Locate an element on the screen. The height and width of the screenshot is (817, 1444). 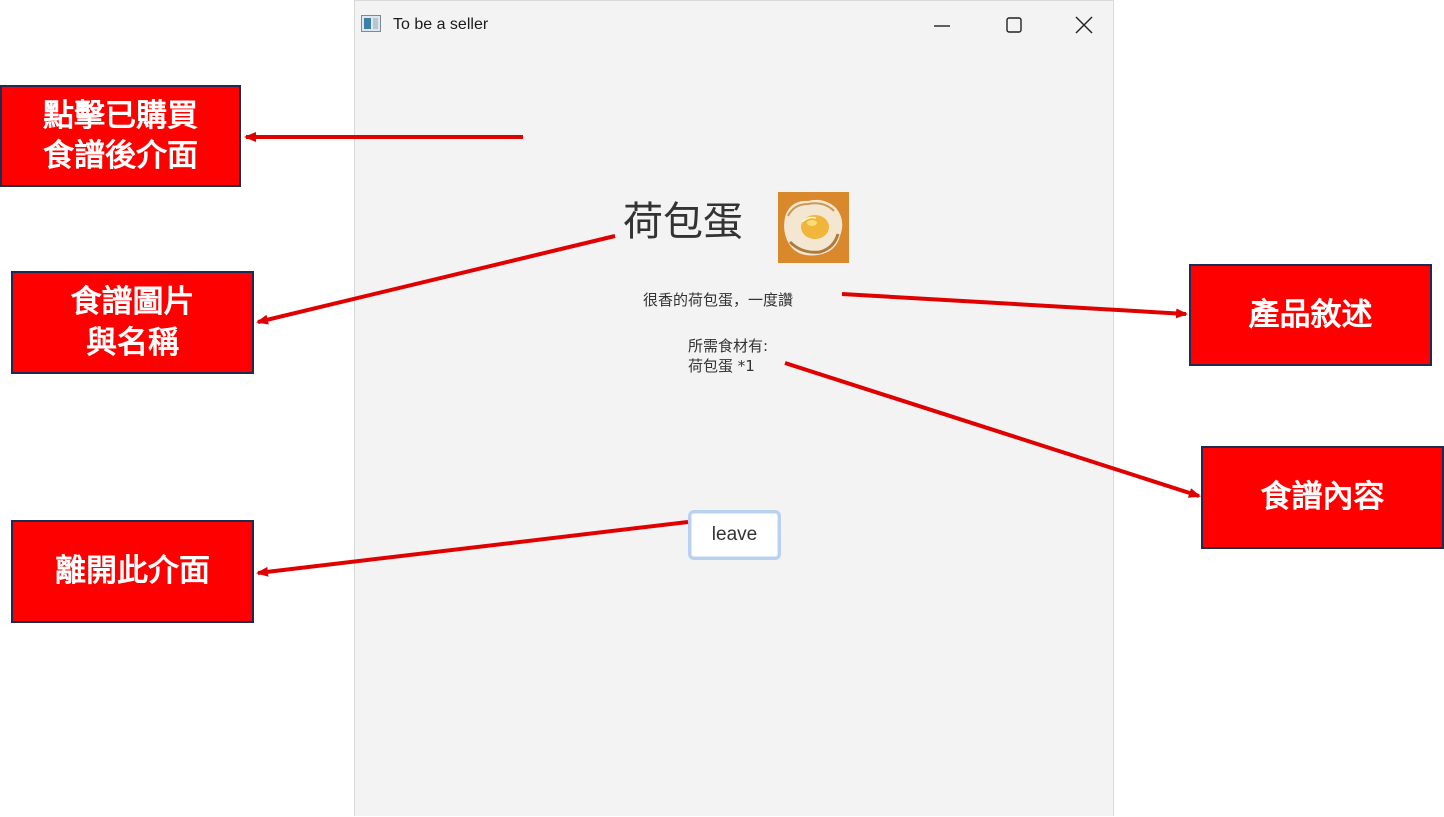
arrow-description is located at coordinates (1014, 305).